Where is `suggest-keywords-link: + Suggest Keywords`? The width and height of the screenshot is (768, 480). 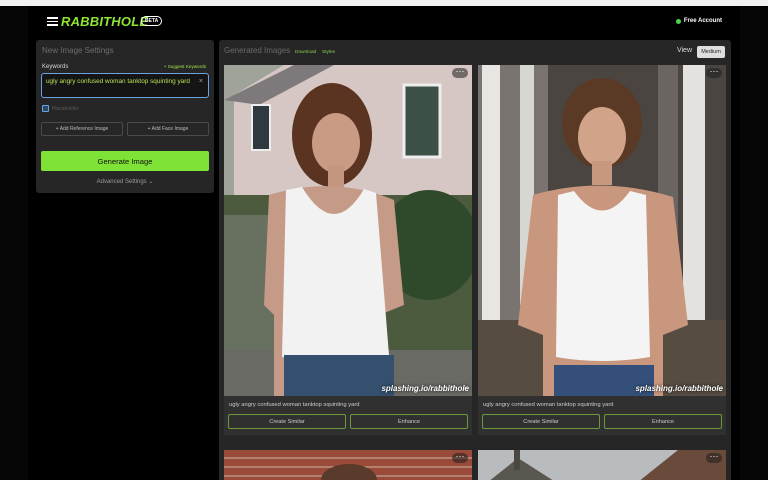 suggest-keywords-link: + Suggest Keywords is located at coordinates (185, 66).